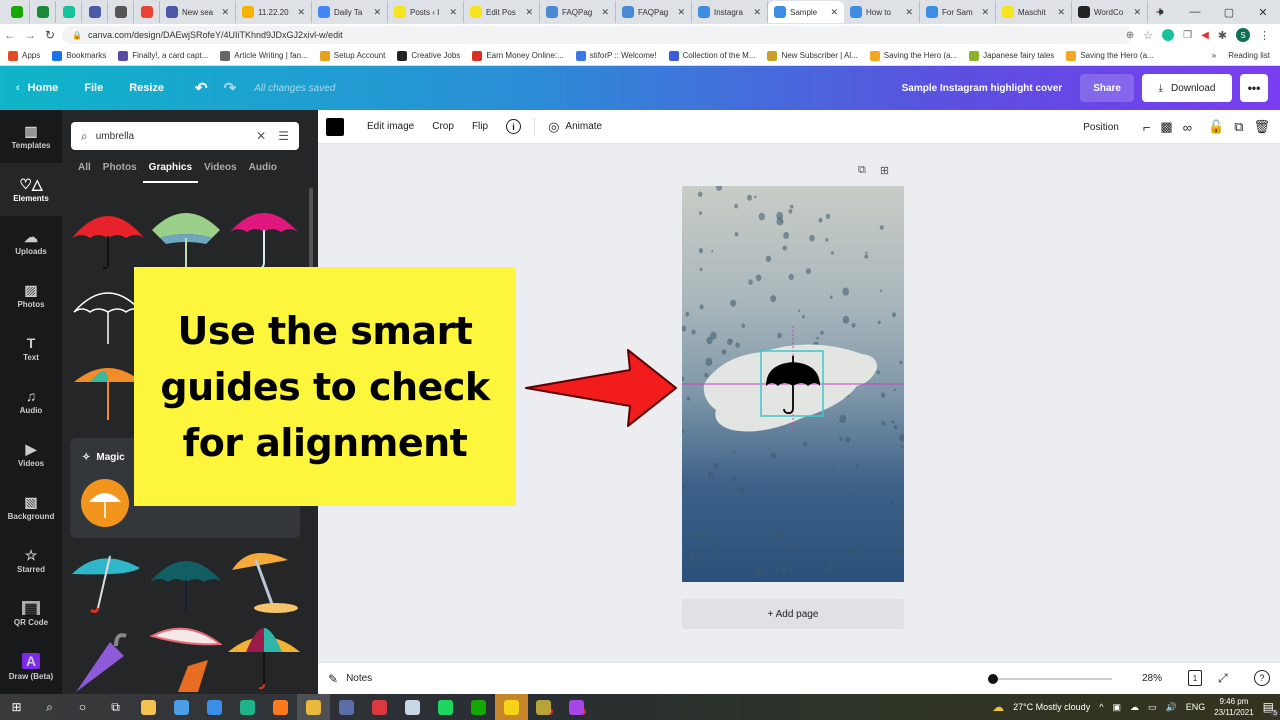  I want to click on file-menu-button: File, so click(93, 88).